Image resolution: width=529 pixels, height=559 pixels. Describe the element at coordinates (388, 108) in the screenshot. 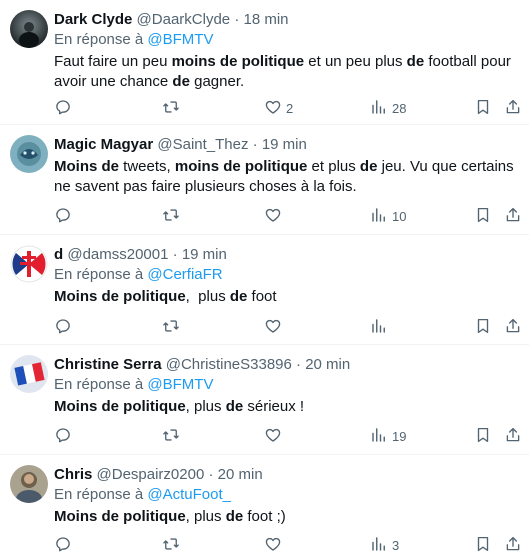

I see `views-button: 28` at that location.